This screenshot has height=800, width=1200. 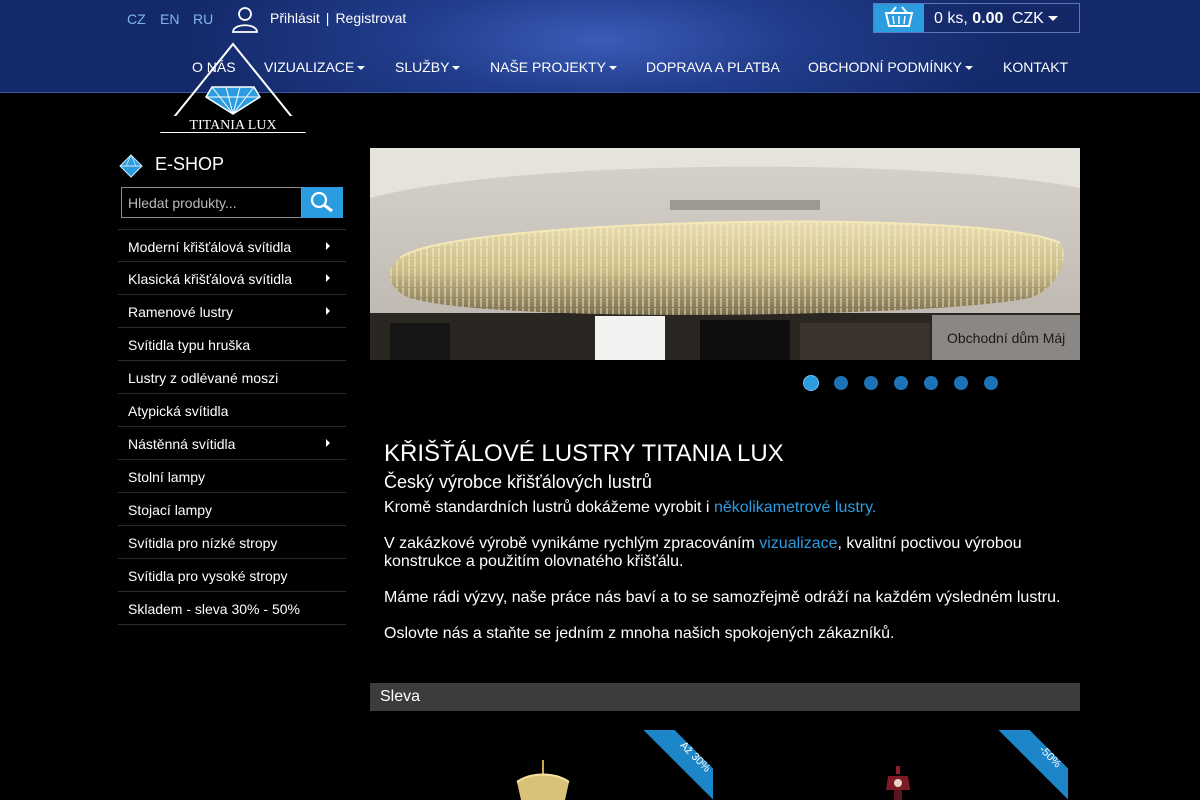 I want to click on cart-widget: 0 ks, 0.00 CZK, so click(x=976, y=18).